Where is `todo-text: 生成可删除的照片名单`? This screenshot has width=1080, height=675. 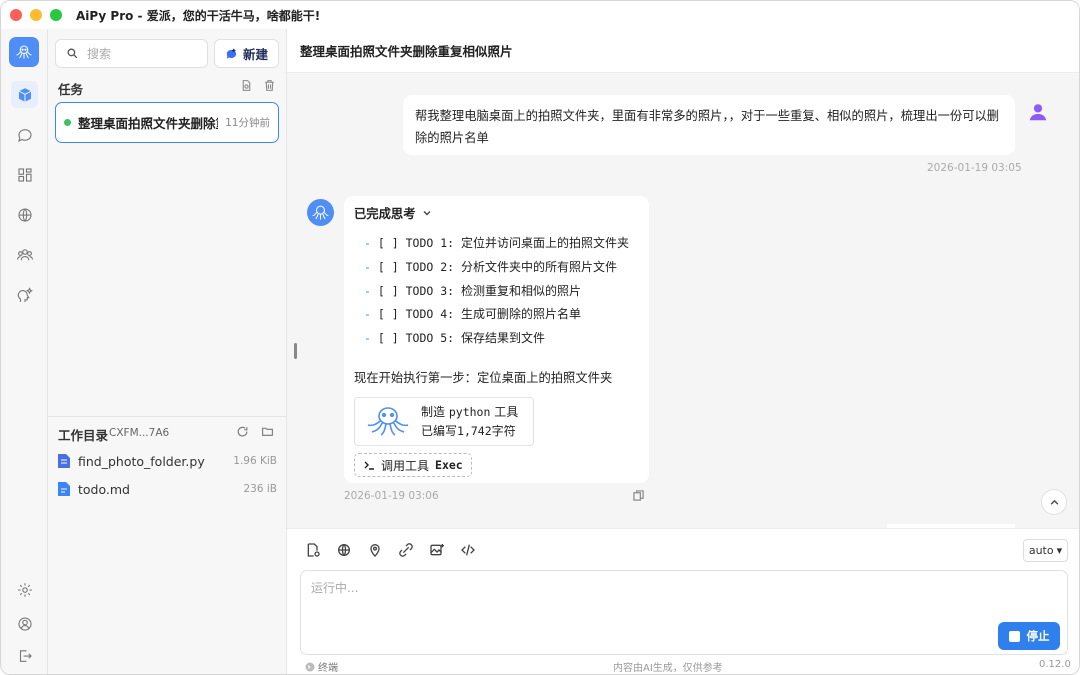
todo-text: 生成可删除的照片名单 is located at coordinates (521, 314).